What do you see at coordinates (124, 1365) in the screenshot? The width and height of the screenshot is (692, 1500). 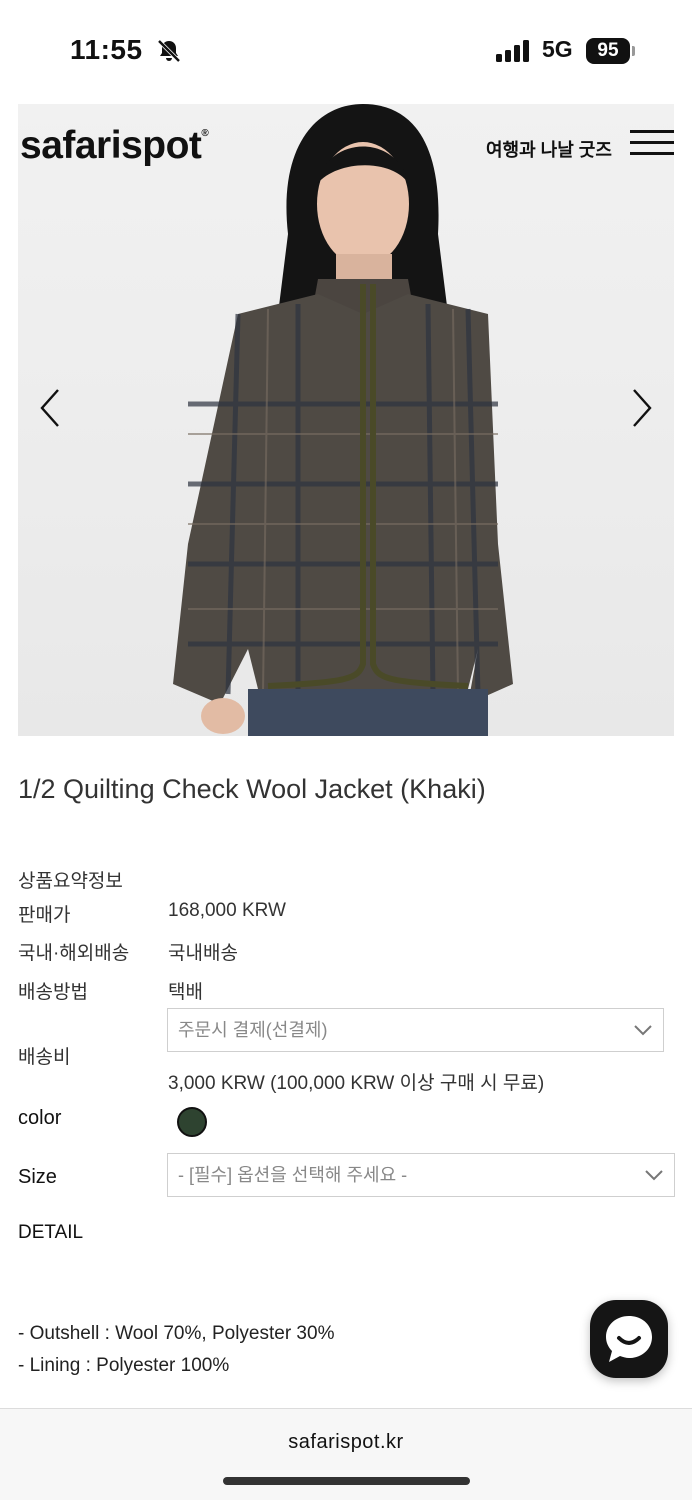 I see `detail-line: - Lining : Polyester 100%` at bounding box center [124, 1365].